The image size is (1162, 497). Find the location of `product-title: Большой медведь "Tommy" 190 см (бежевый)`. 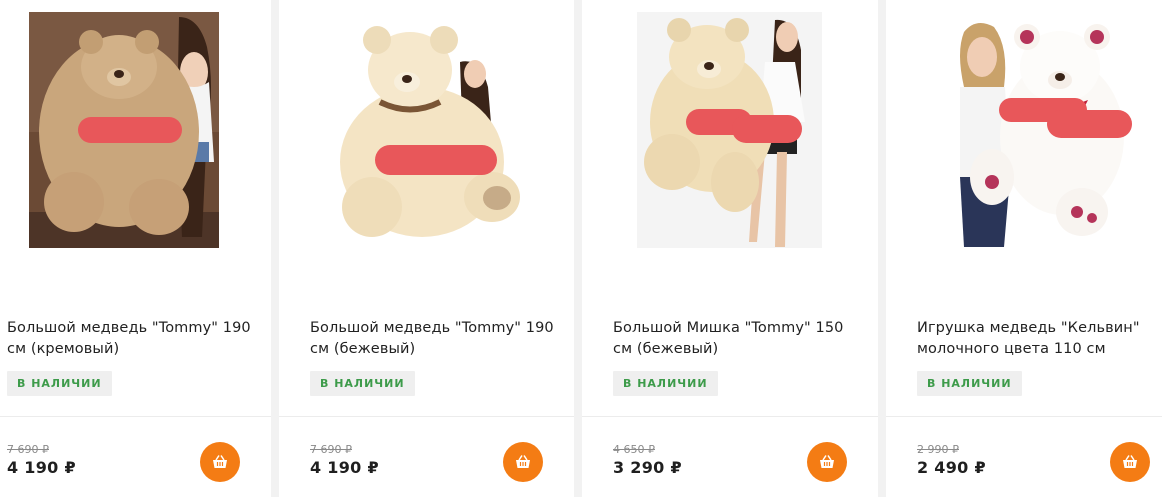

product-title: Большой медведь "Tommy" 190 см (бежевый) is located at coordinates (435, 339).